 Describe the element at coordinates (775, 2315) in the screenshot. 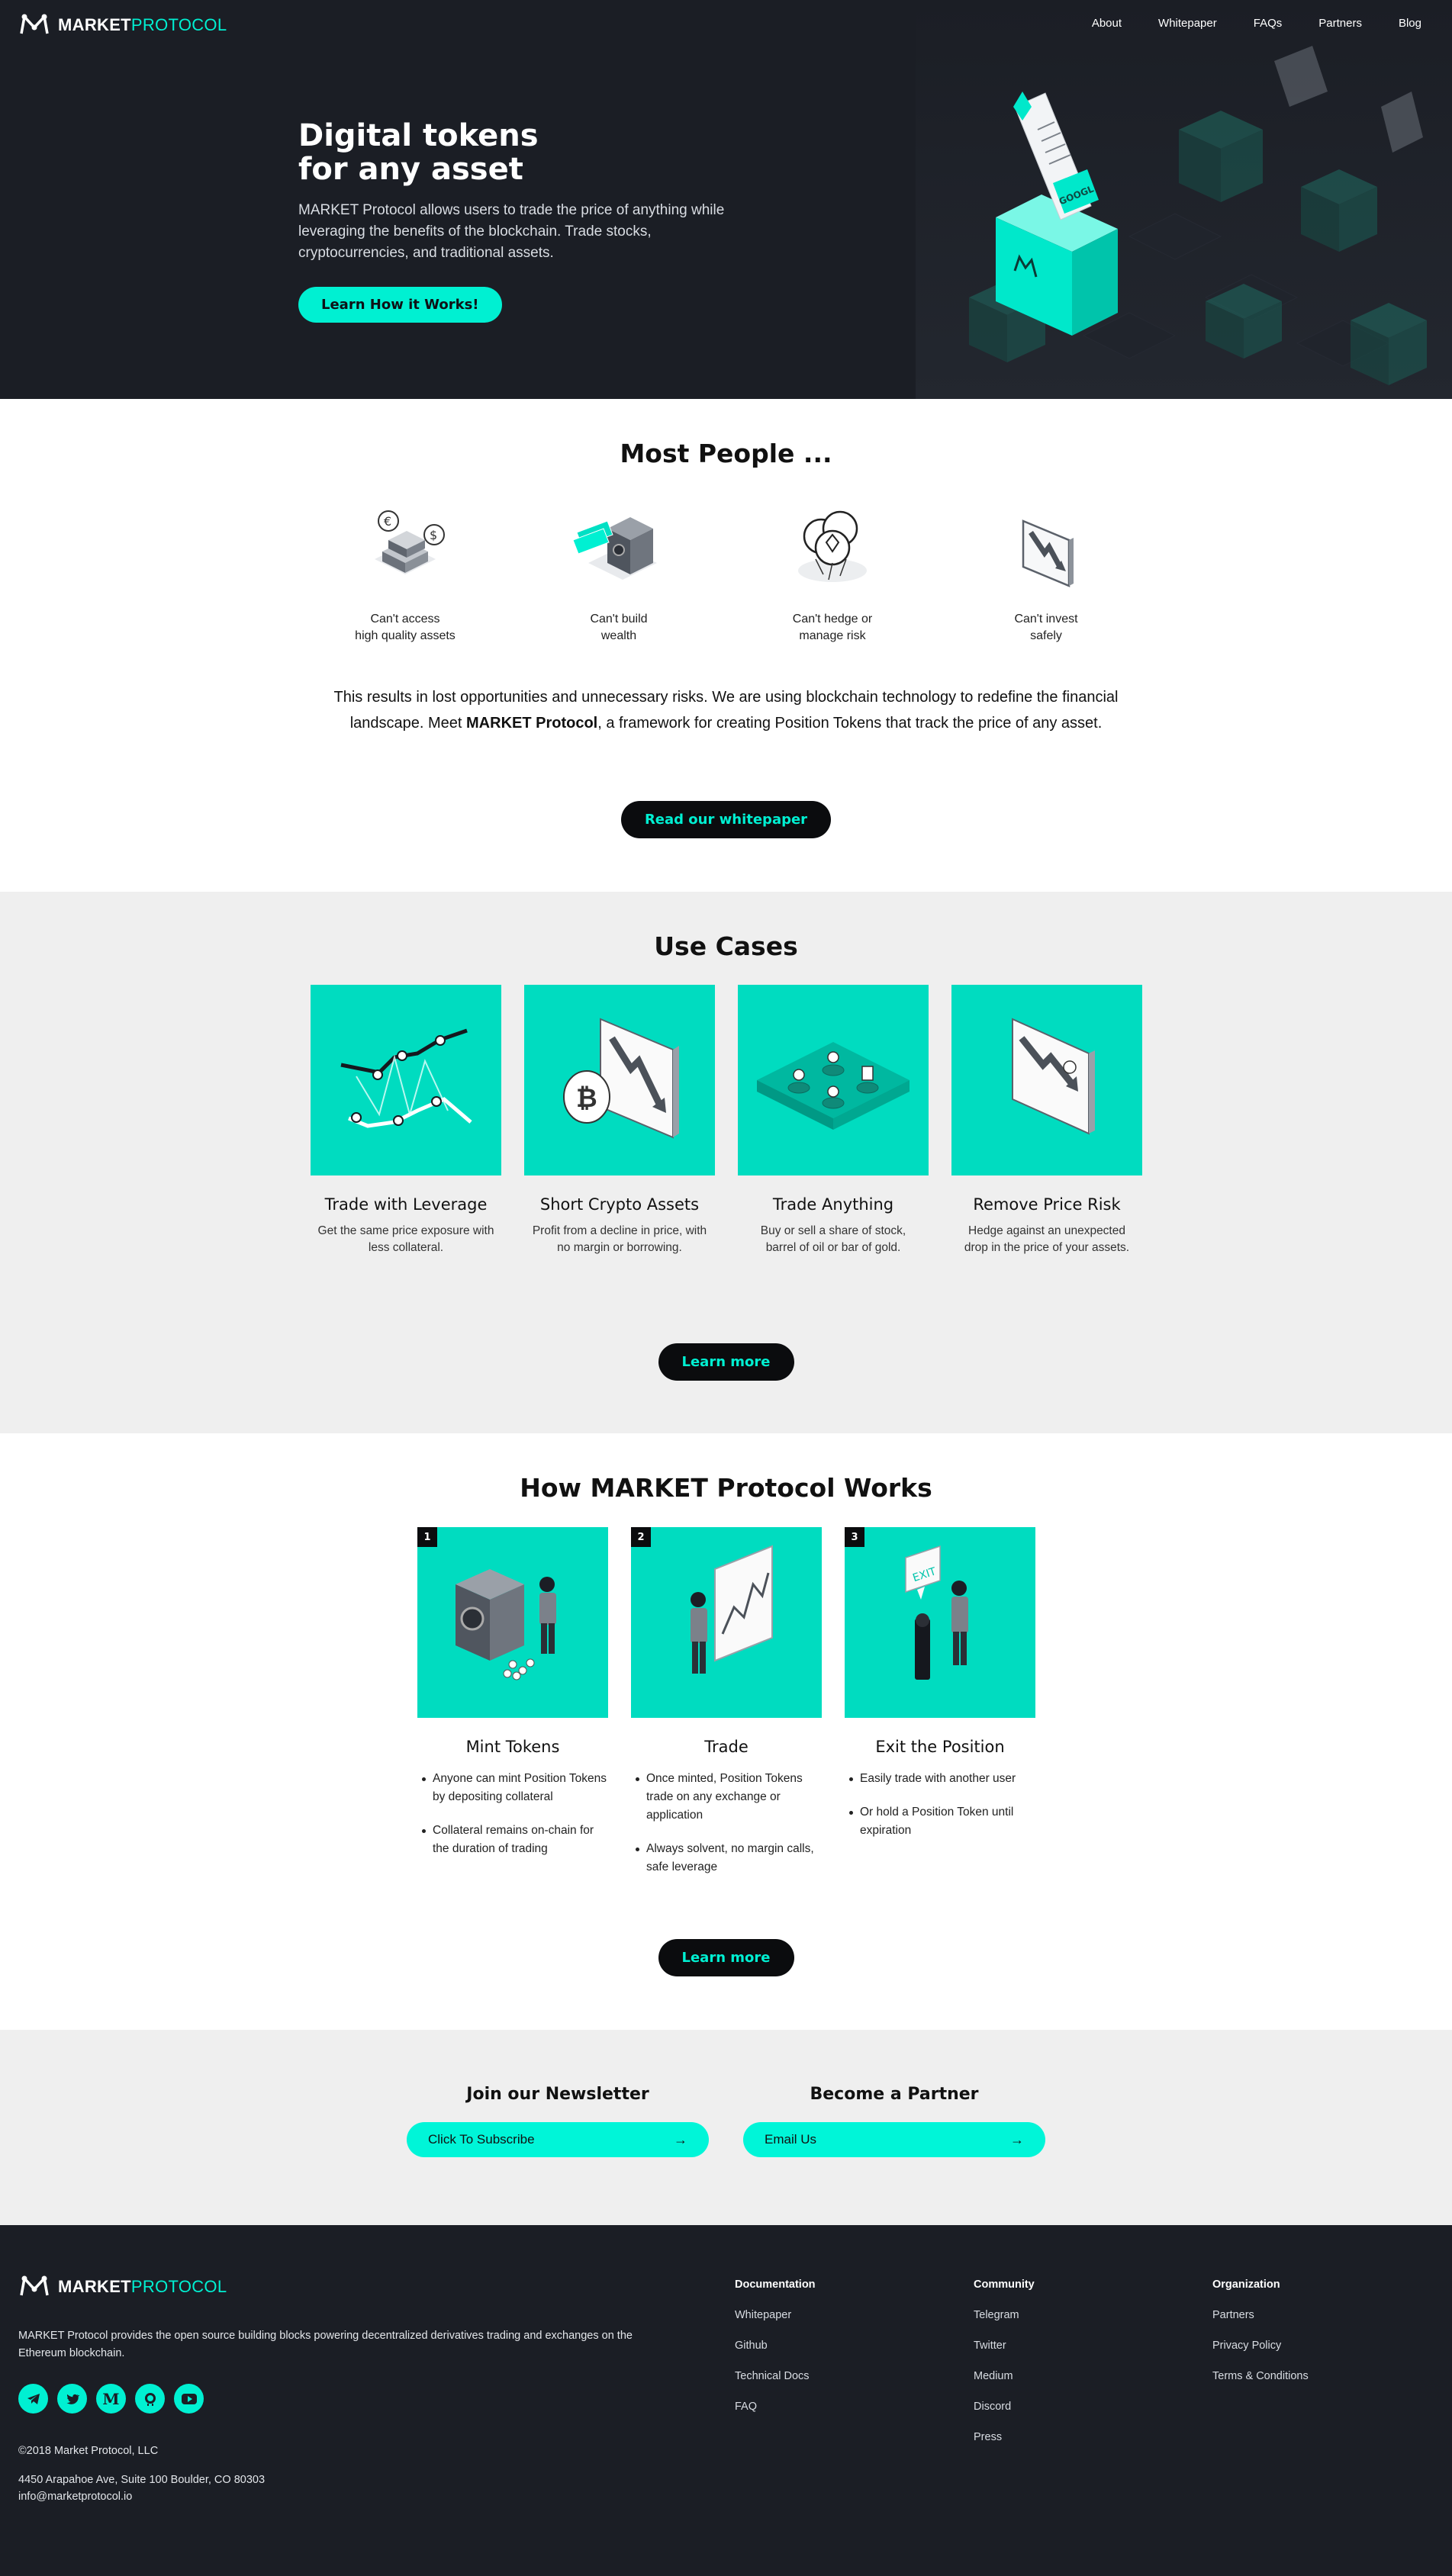

I see `footer-link: Whitepaper` at that location.